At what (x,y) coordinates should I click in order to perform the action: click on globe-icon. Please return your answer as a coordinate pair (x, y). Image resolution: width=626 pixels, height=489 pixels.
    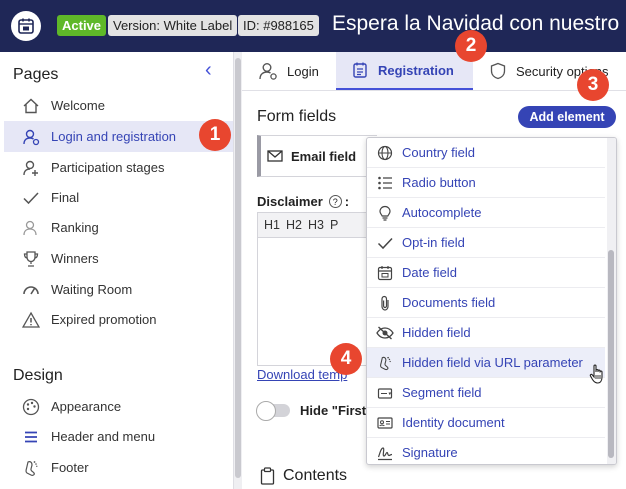
    Looking at the image, I should click on (385, 153).